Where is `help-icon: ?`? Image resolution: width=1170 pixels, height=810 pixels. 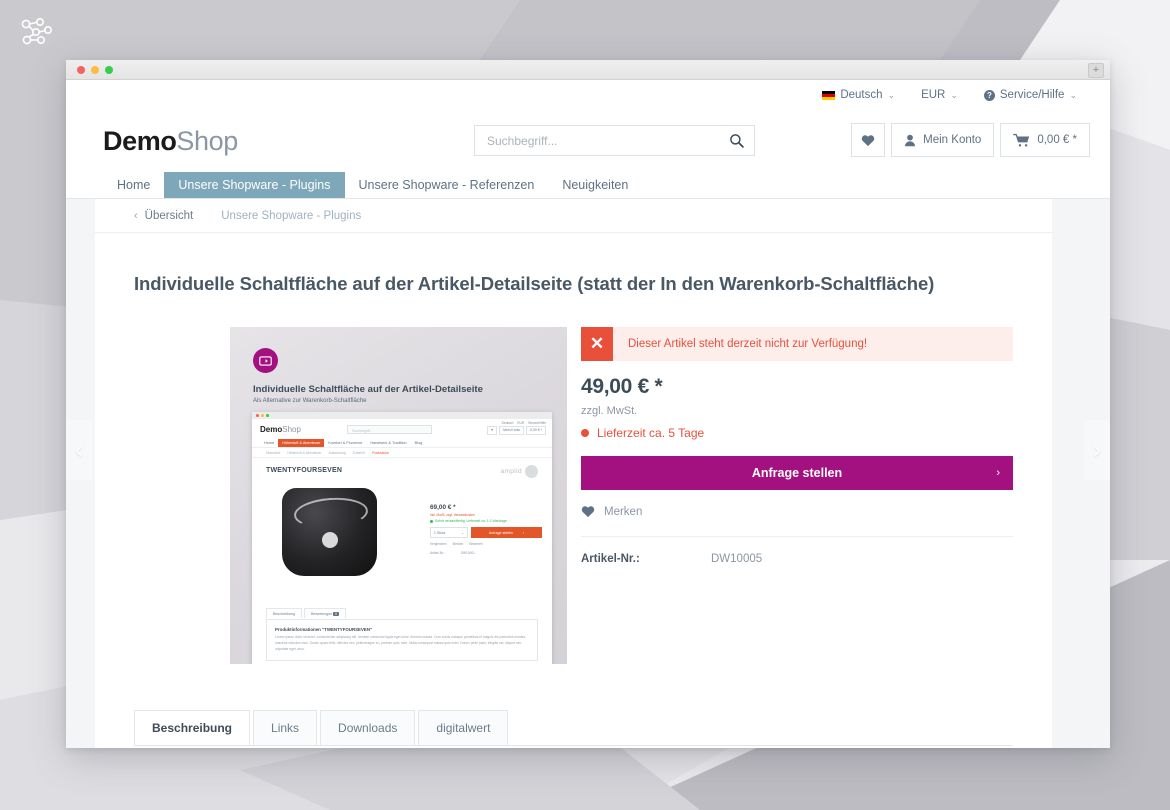
help-icon: ? is located at coordinates (989, 95).